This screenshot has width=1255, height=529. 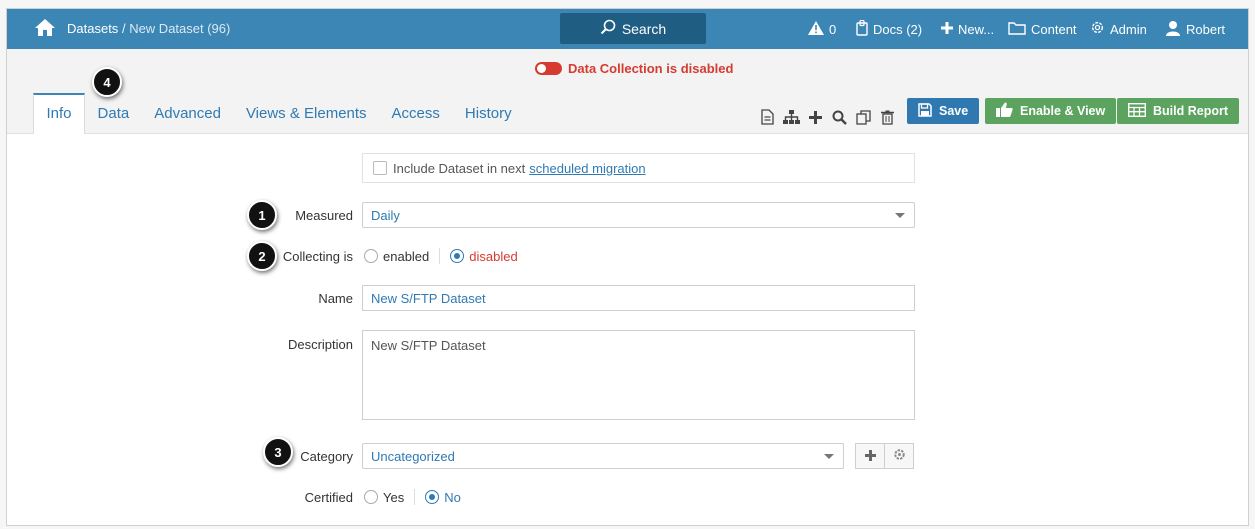 What do you see at coordinates (587, 168) in the screenshot?
I see `scheduled-migration-link: scheduled migration` at bounding box center [587, 168].